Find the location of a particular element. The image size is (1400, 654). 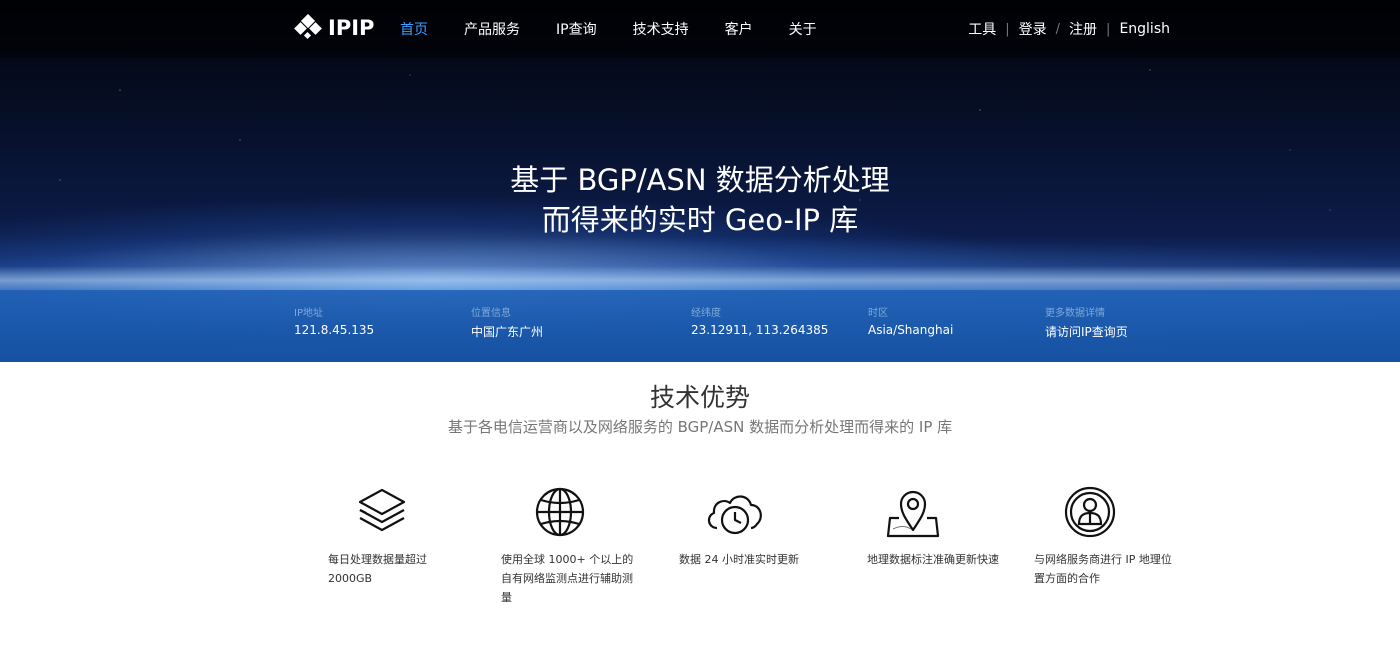

info-coordinates: 经纬度 23.12911, 113.264385 is located at coordinates (759, 320).